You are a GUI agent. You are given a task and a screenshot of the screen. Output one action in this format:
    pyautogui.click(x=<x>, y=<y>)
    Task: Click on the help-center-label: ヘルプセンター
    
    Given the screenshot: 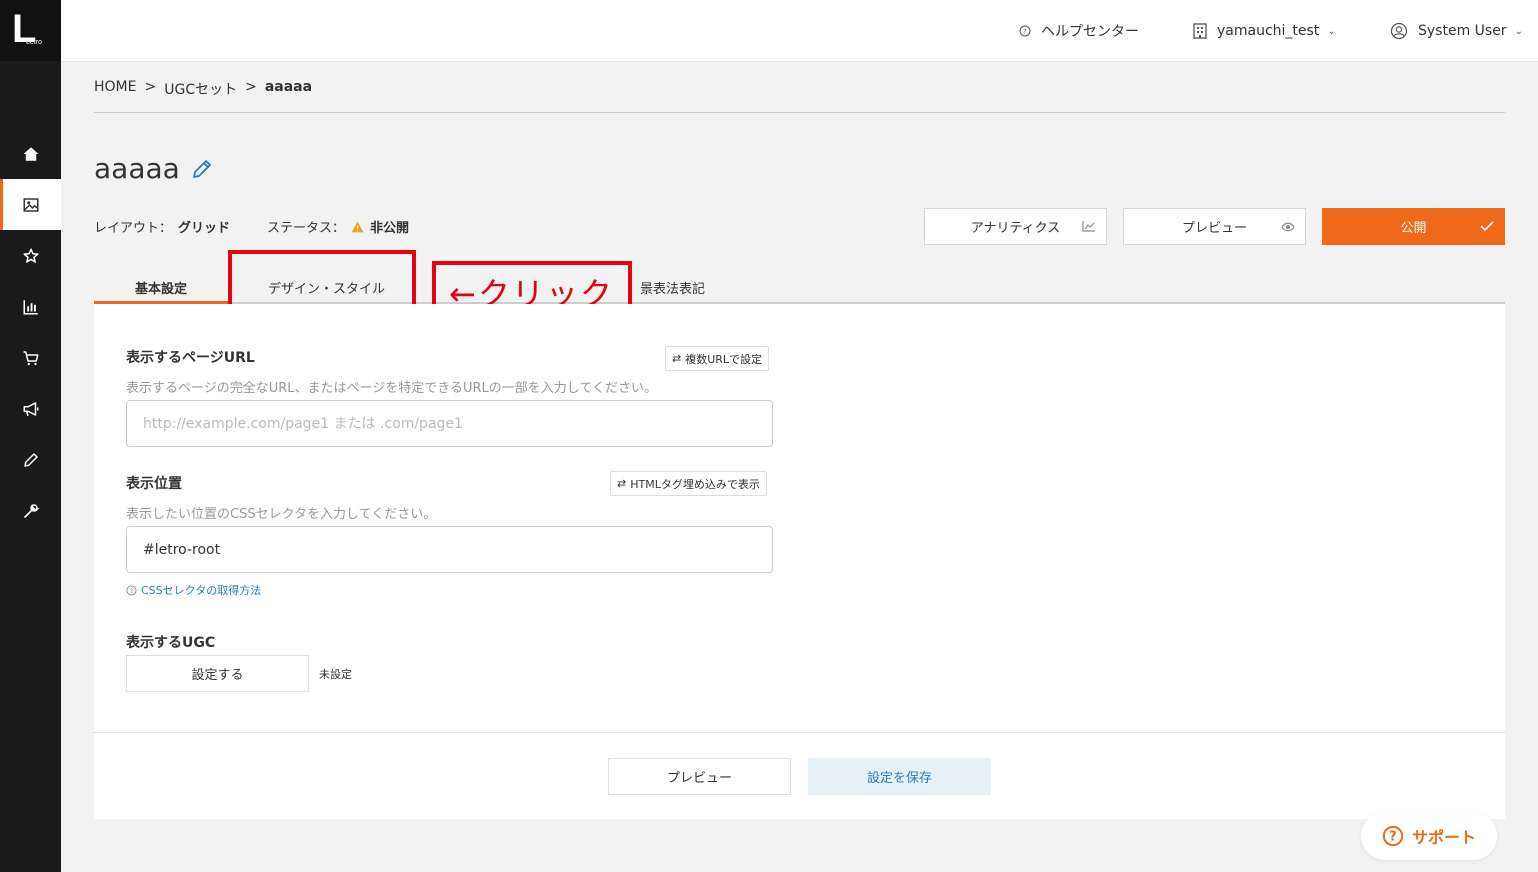 What is the action you would take?
    pyautogui.click(x=1090, y=32)
    